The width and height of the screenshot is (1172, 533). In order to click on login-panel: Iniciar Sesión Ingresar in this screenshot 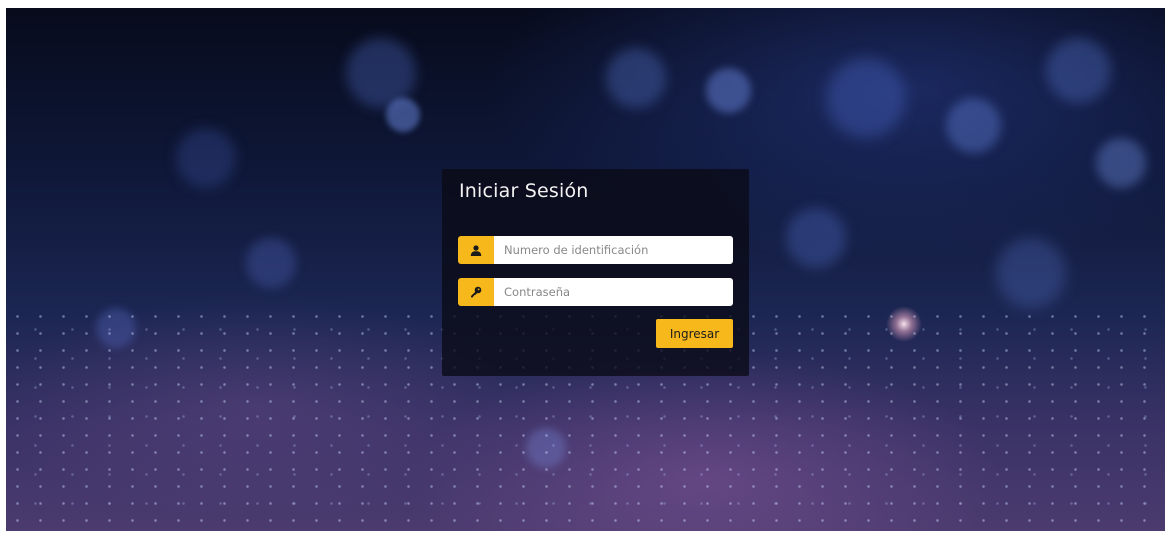, I will do `click(595, 272)`.